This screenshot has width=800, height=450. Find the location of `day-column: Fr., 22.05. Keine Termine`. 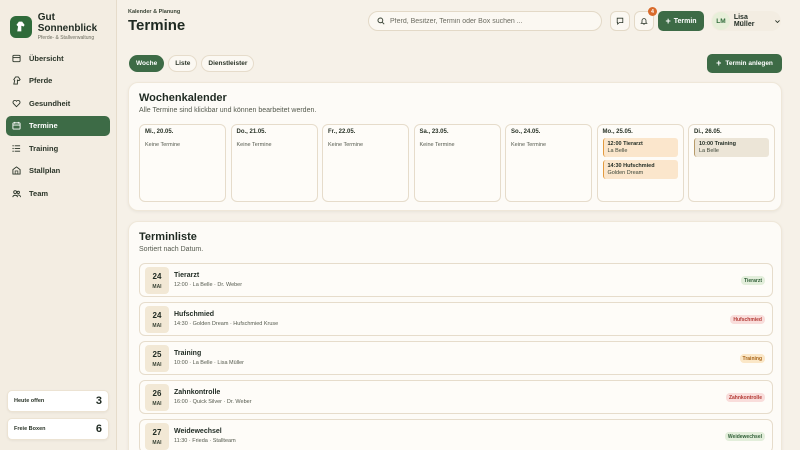

day-column: Fr., 22.05. Keine Termine is located at coordinates (365, 163).